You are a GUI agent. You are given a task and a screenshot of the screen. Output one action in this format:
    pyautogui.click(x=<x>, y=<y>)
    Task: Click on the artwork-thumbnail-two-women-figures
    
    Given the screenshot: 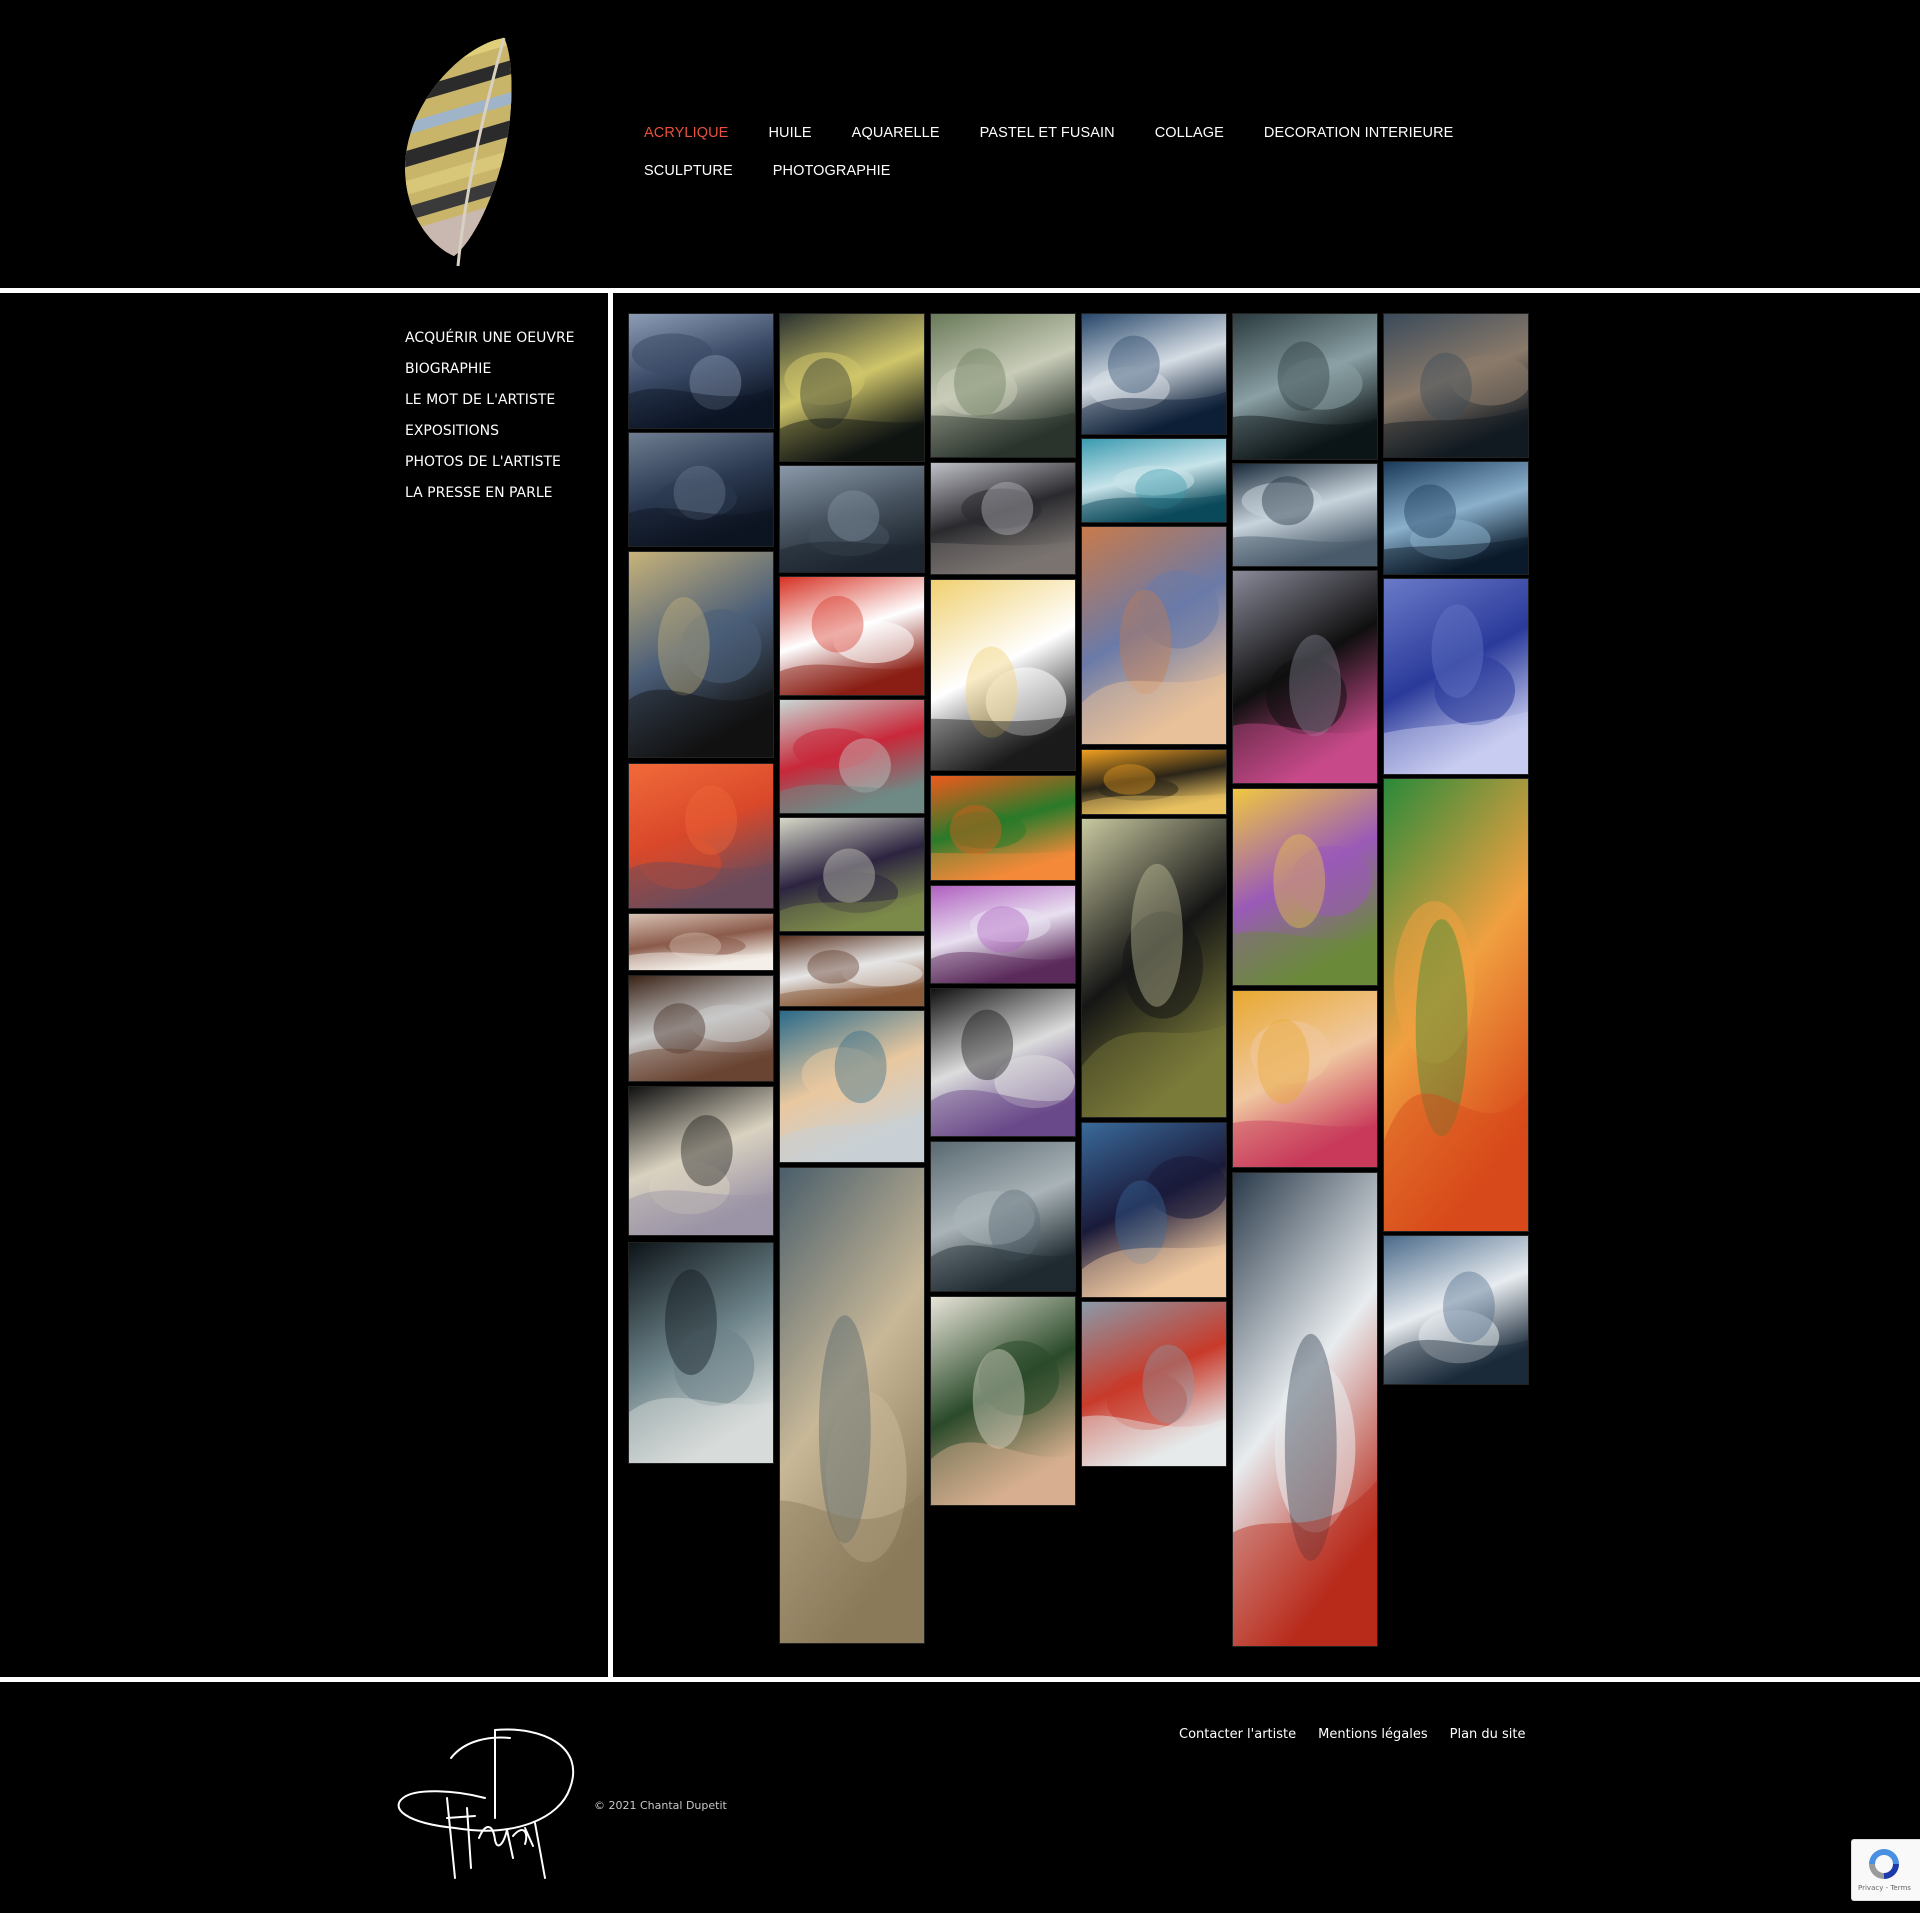 What is the action you would take?
    pyautogui.click(x=1154, y=635)
    